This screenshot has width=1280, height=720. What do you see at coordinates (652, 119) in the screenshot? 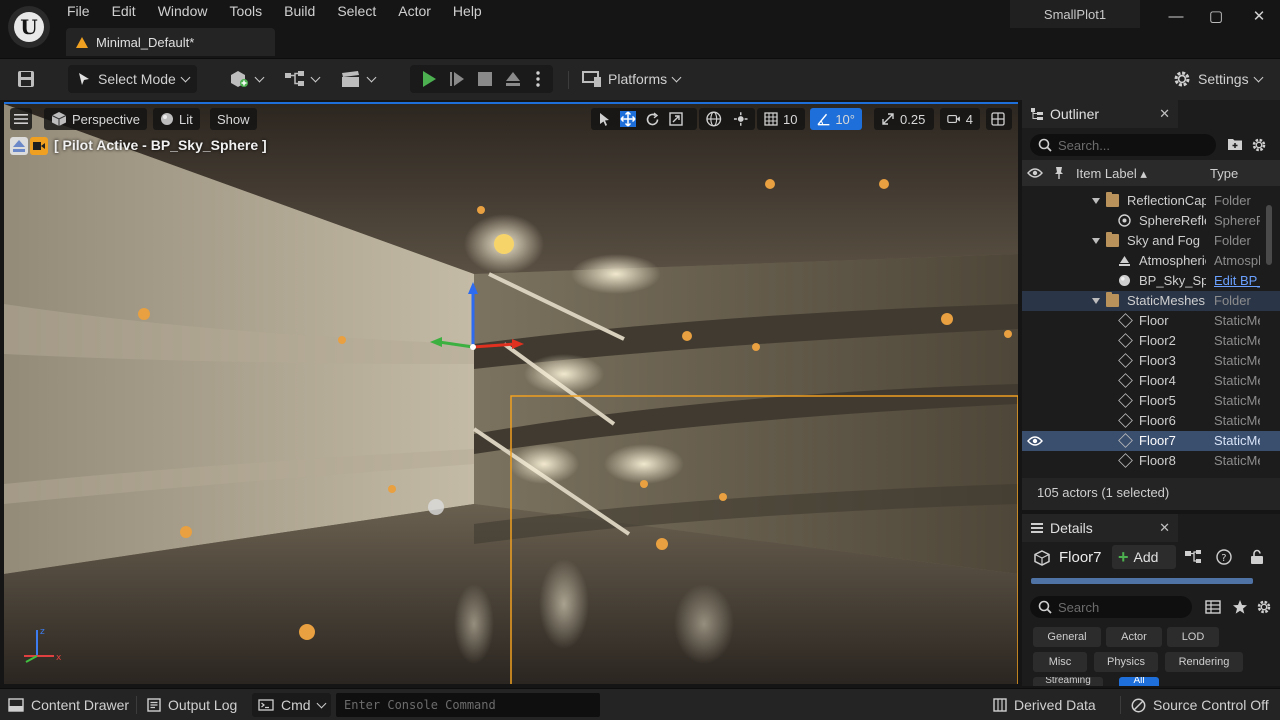
I see `rotate-icon` at bounding box center [652, 119].